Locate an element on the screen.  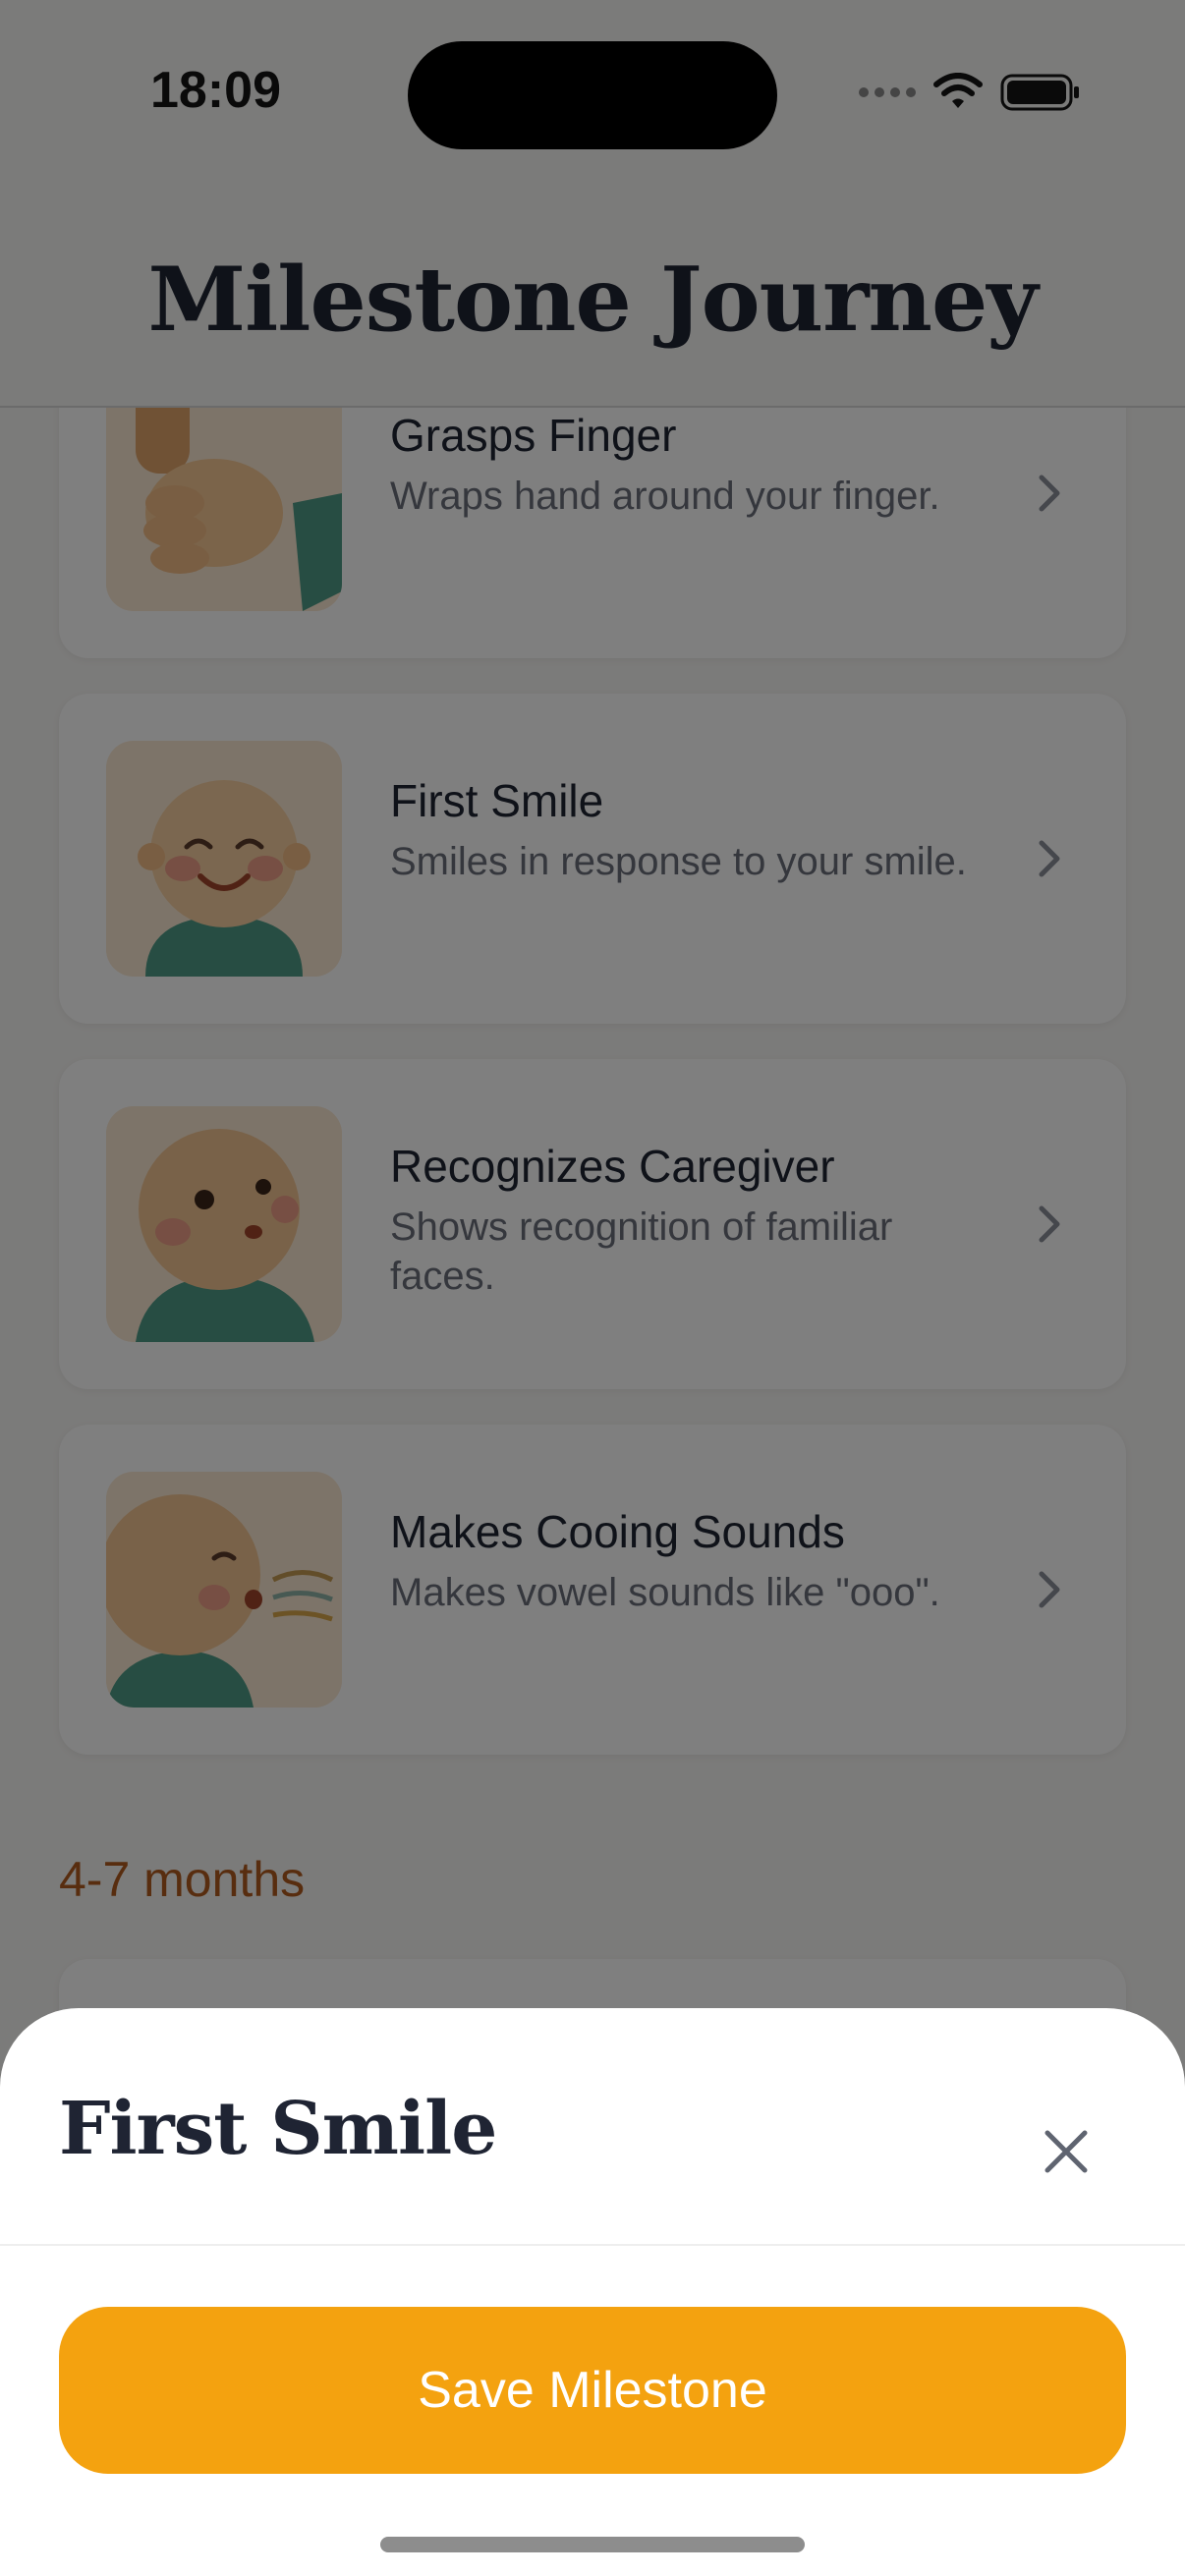
save-milestone-button: Save Milestone is located at coordinates (592, 2390).